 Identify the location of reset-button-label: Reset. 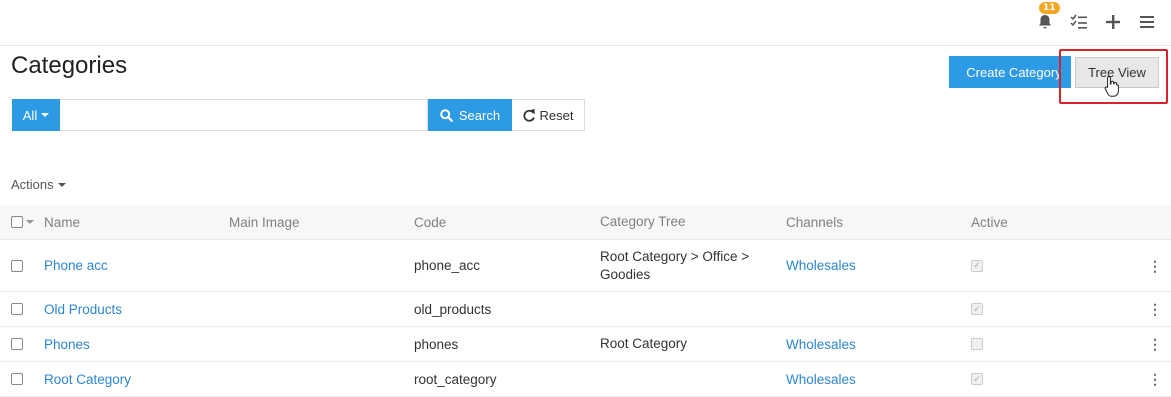
(556, 115).